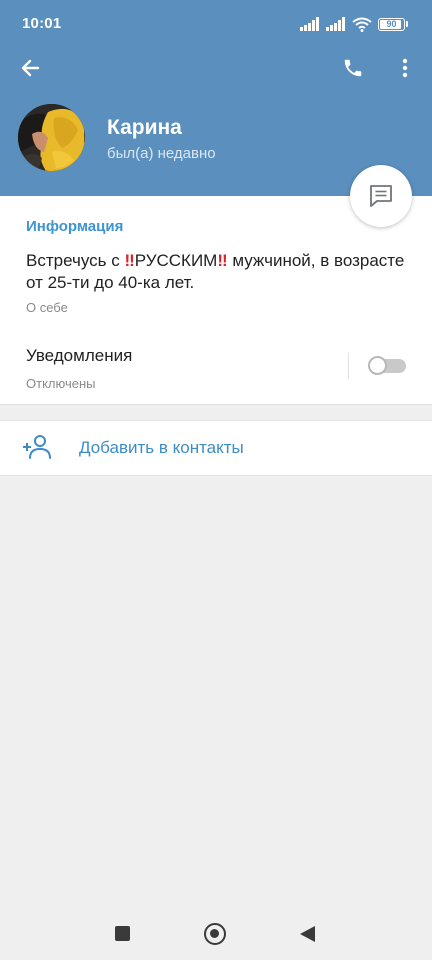  I want to click on avatar-image, so click(51, 137).